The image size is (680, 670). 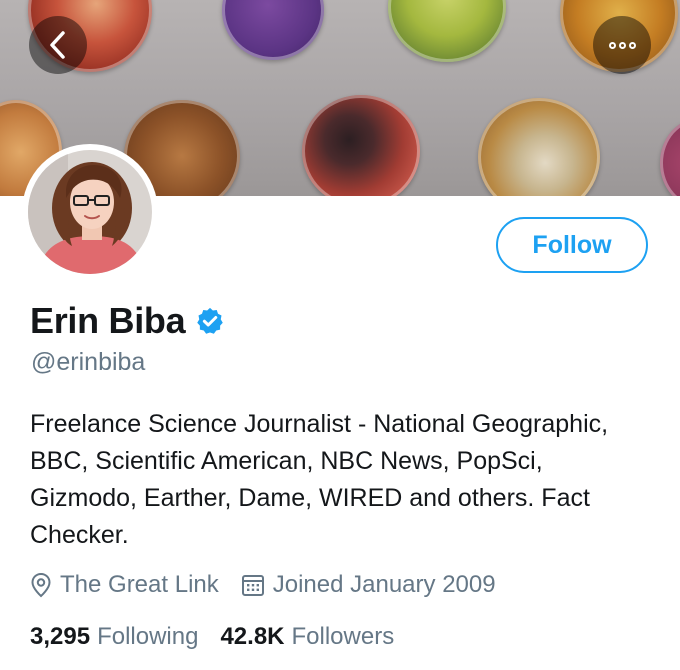 What do you see at coordinates (41, 585) in the screenshot?
I see `location-pin-icon` at bounding box center [41, 585].